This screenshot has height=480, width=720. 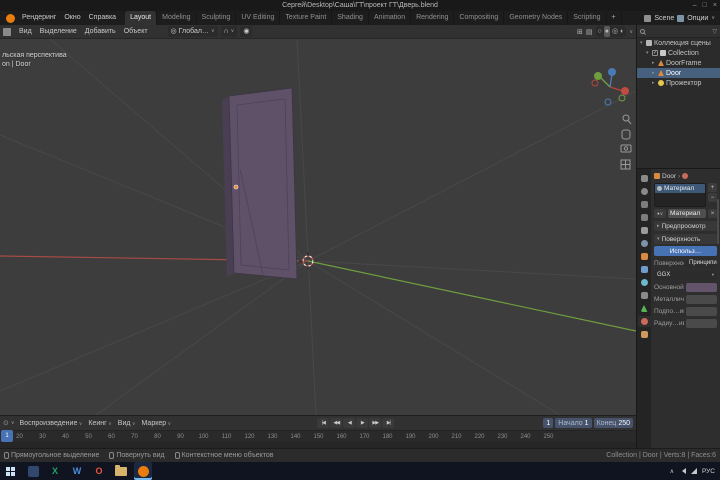 What do you see at coordinates (642, 31) in the screenshot?
I see `search-icon` at bounding box center [642, 31].